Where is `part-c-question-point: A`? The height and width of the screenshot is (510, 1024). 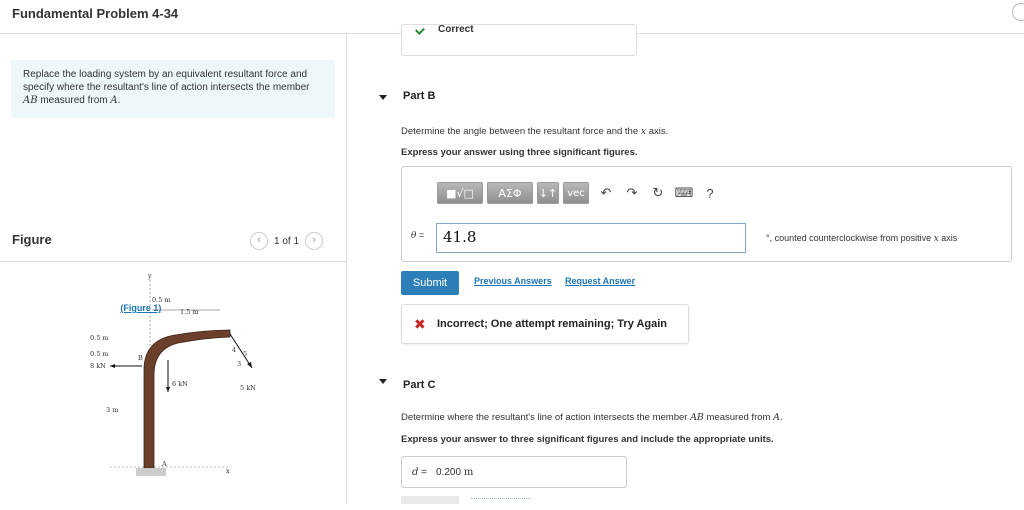 part-c-question-point: A is located at coordinates (776, 417).